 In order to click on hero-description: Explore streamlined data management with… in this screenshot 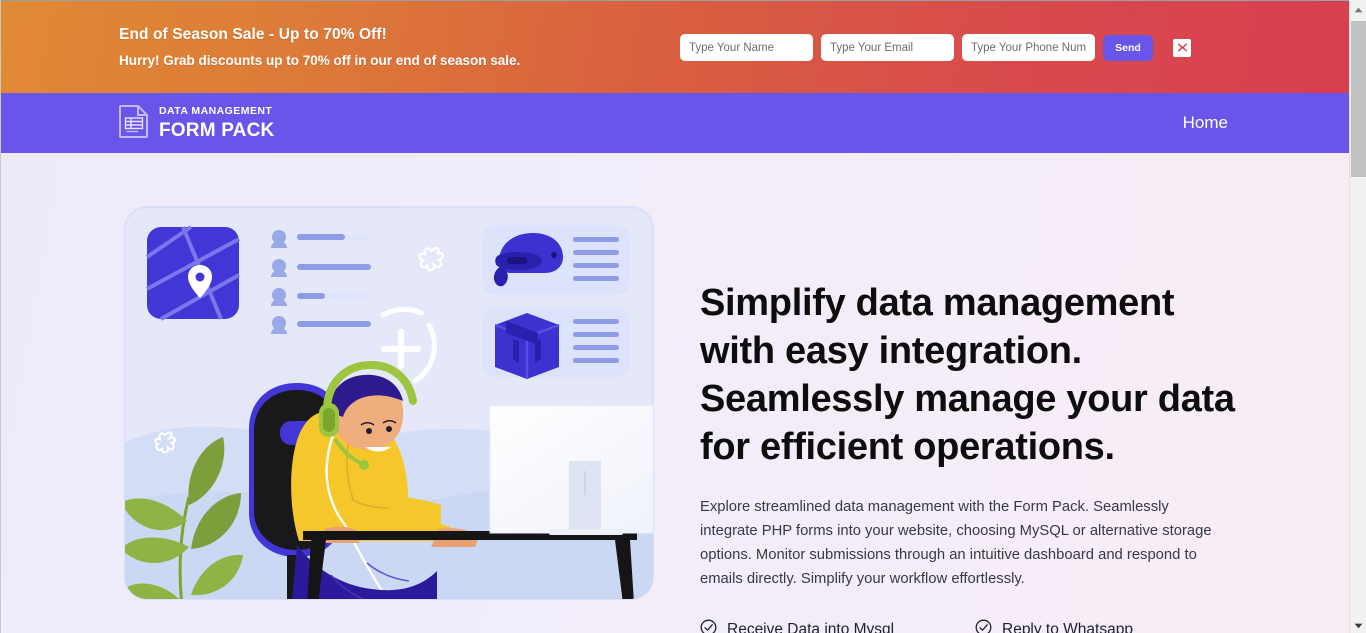, I will do `click(956, 543)`.